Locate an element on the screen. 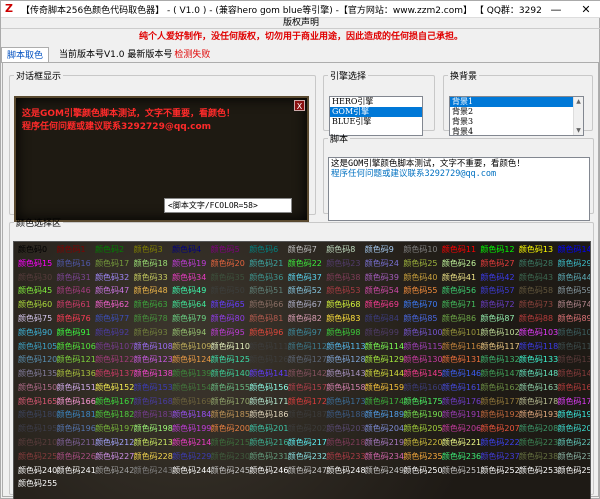  color-code-71: 颜色码71 is located at coordinates (459, 305).